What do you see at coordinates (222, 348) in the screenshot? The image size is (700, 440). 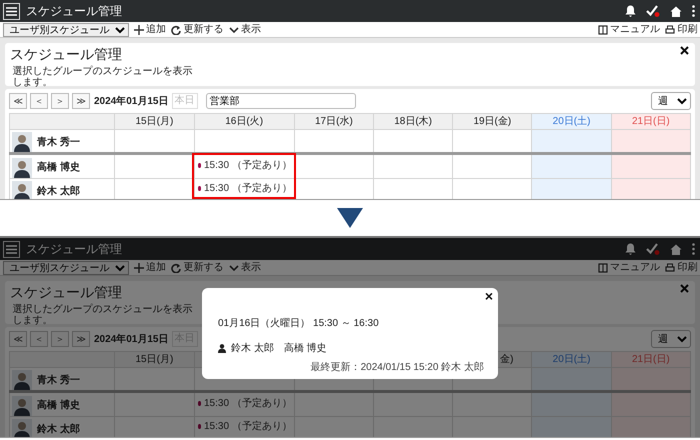 I see `person-icon` at bounding box center [222, 348].